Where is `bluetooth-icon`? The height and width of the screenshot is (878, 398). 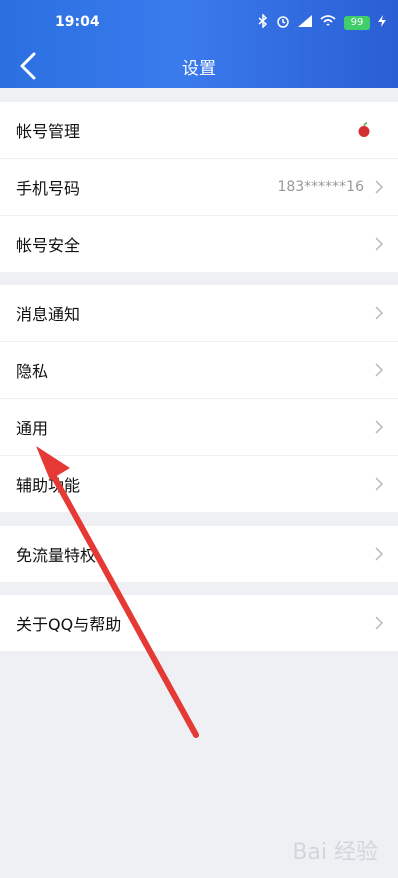
bluetooth-icon is located at coordinates (263, 22).